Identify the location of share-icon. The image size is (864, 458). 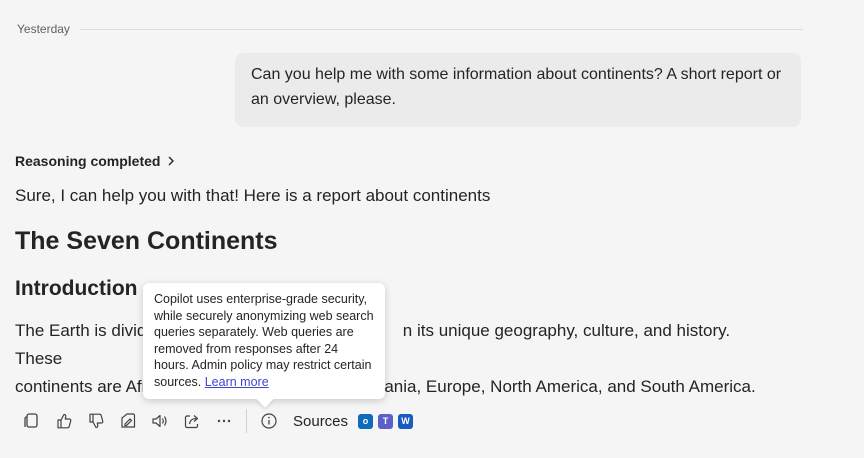
(191, 422).